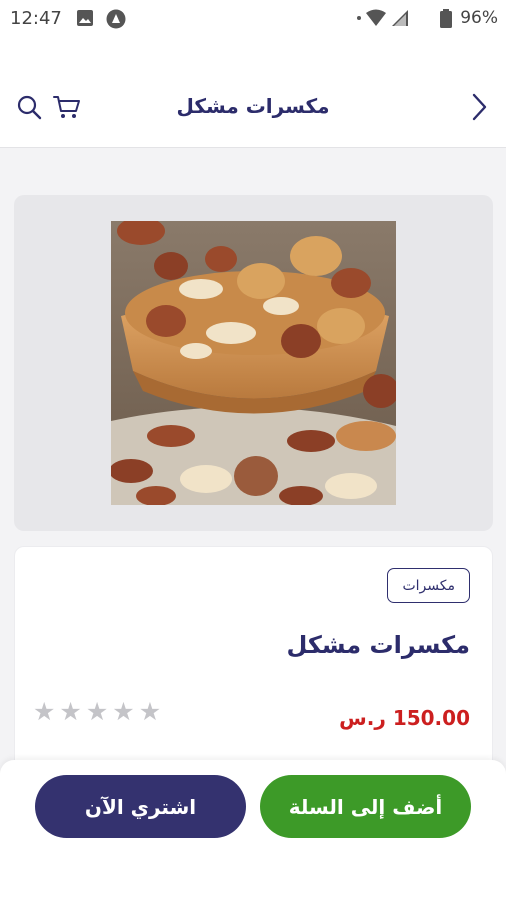 The image size is (506, 900). I want to click on product-rating: ★ ★ ★ ★ ★, so click(97, 711).